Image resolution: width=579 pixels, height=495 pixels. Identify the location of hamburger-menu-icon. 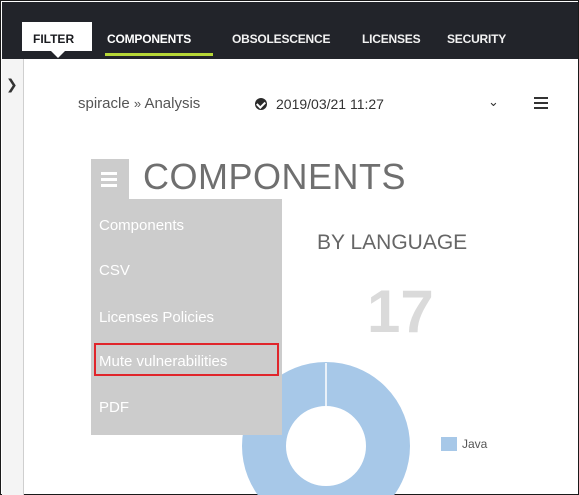
(110, 179).